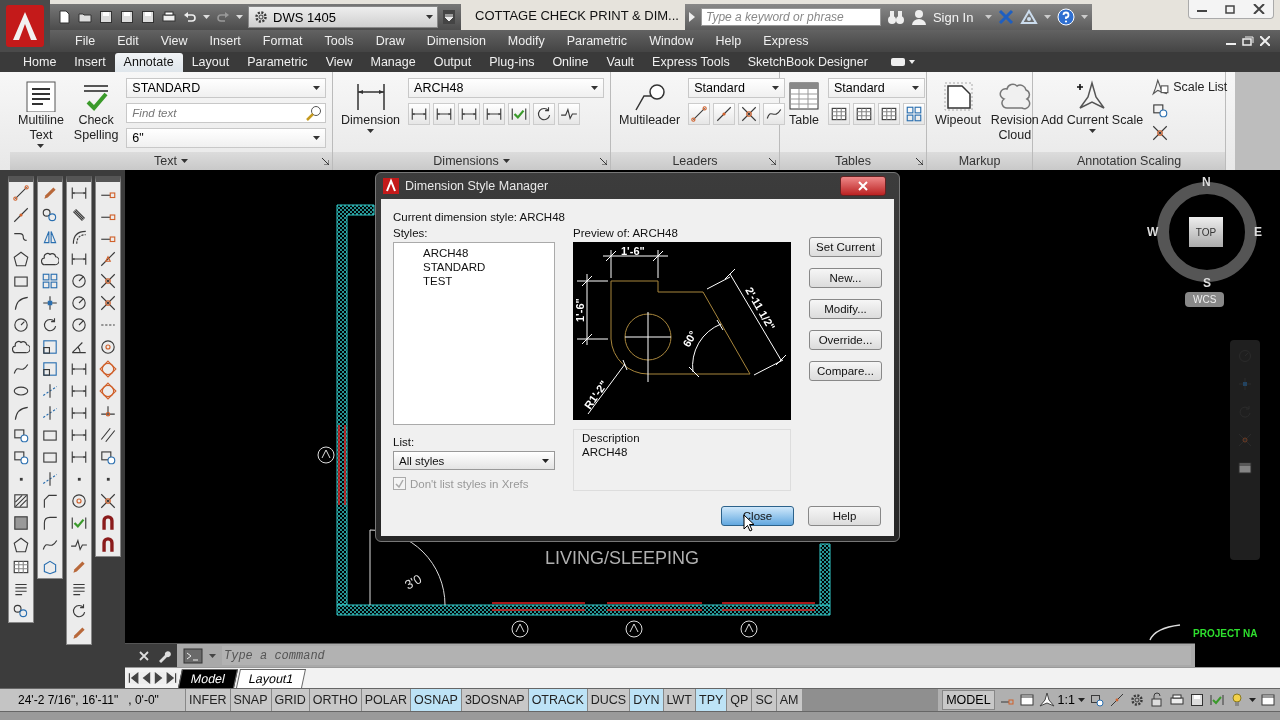  I want to click on drafting-toggle: INFER, so click(207, 700).